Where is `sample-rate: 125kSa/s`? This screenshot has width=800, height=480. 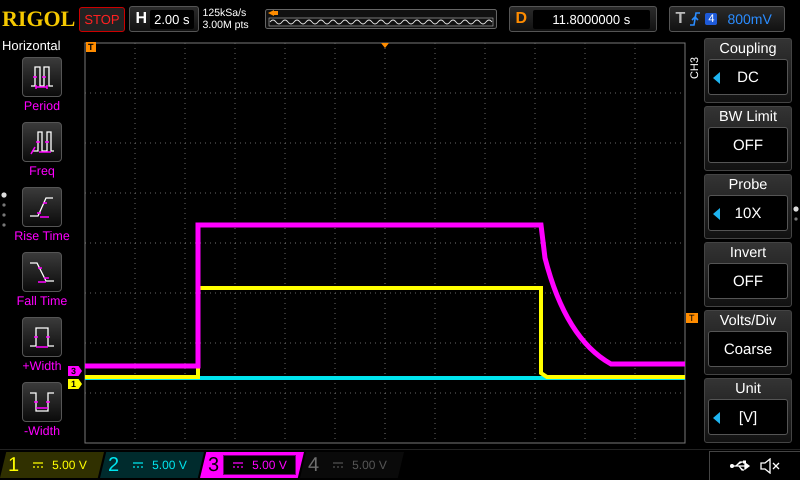 sample-rate: 125kSa/s is located at coordinates (225, 13).